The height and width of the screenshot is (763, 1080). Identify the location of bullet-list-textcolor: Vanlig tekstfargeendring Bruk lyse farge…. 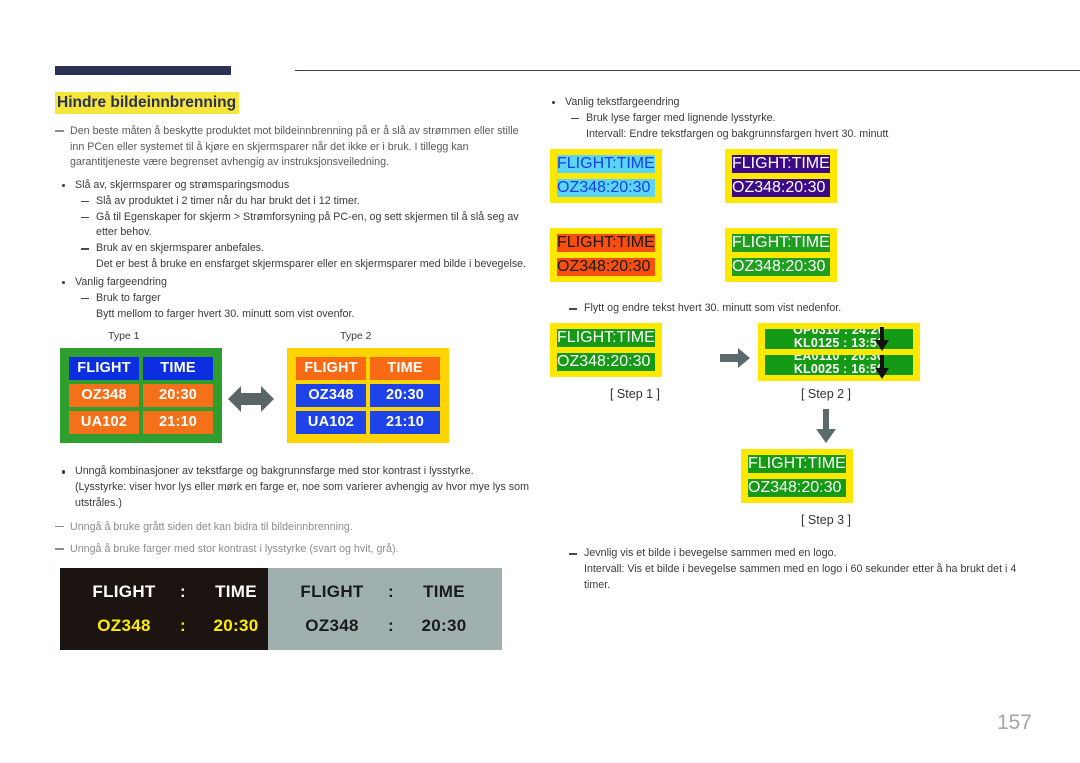
(790, 118).